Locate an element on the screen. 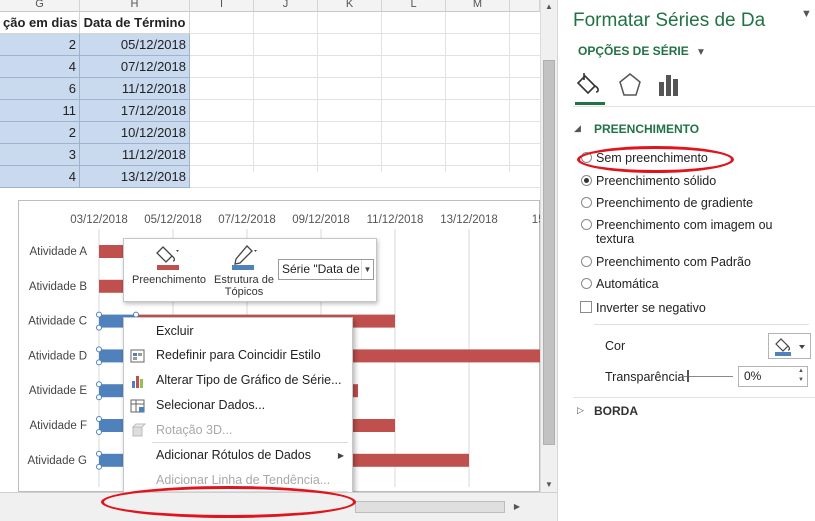 The width and height of the screenshot is (815, 521). spinner-icon: ▲ ▼ is located at coordinates (801, 376).